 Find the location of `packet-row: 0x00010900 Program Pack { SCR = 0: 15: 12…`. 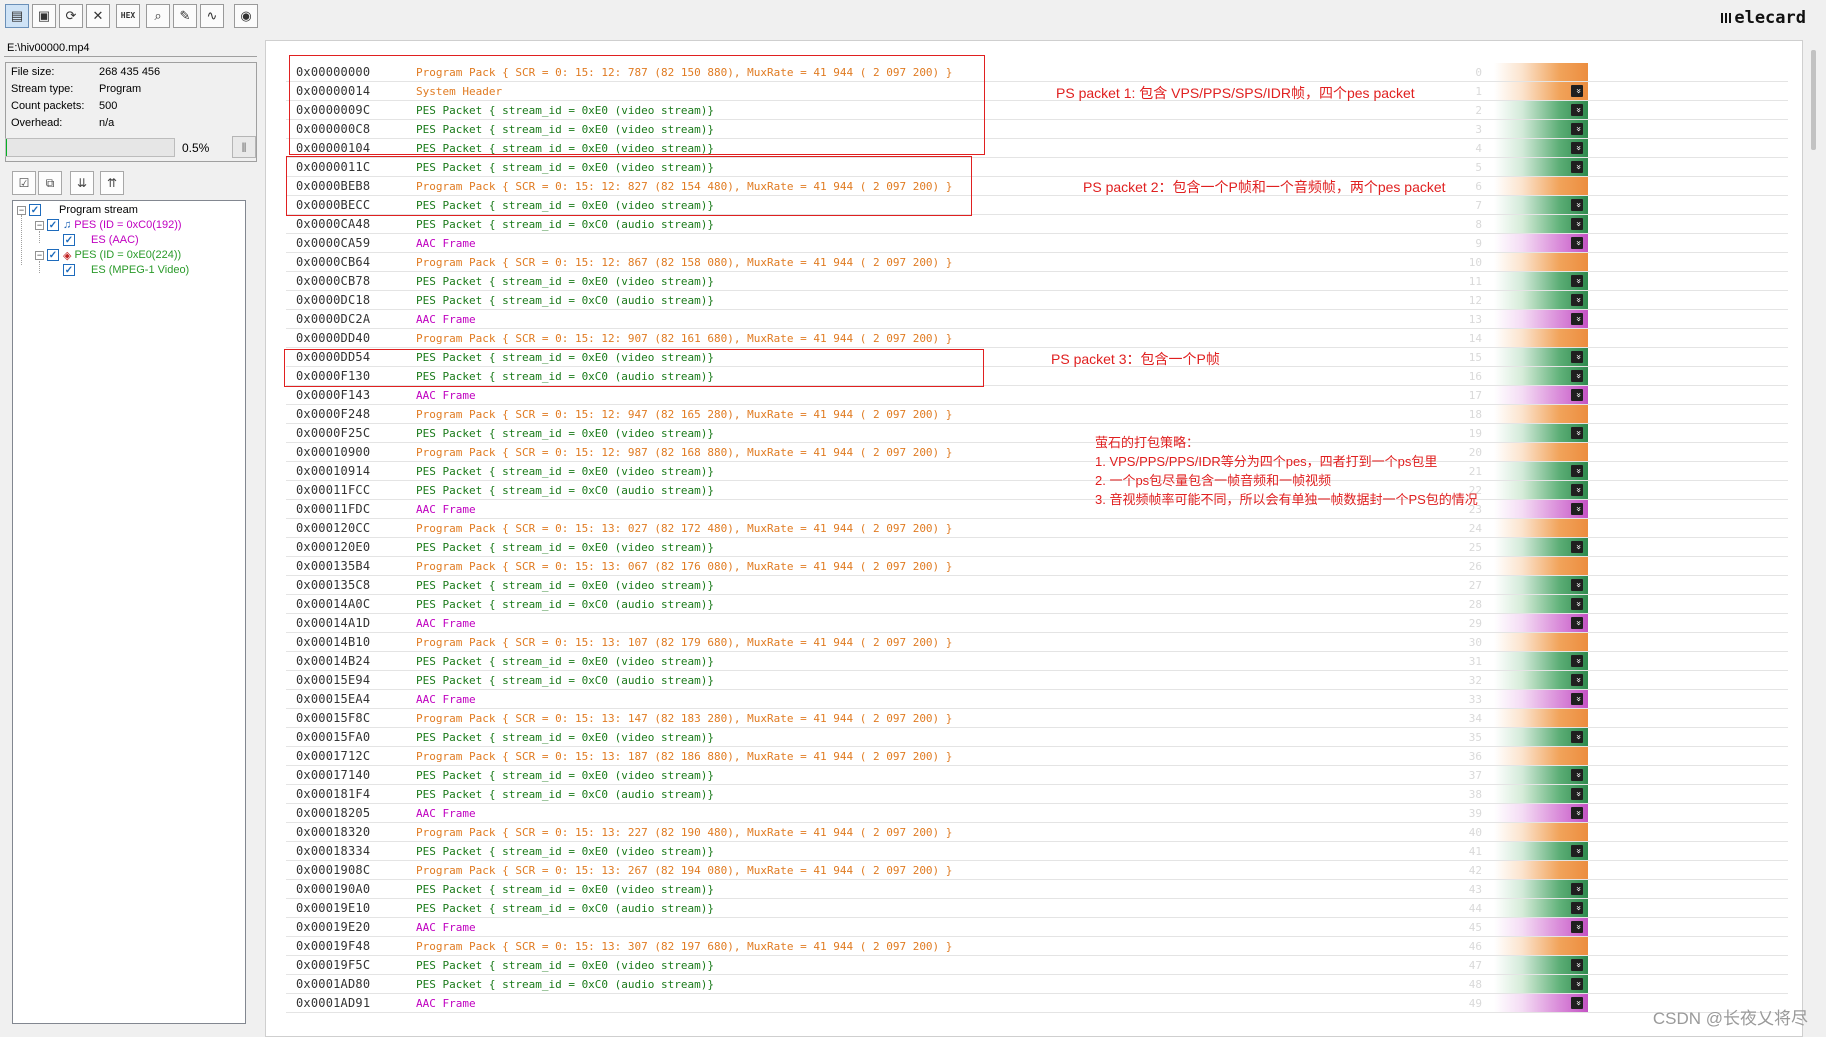

packet-row: 0x00010900 Program Pack { SCR = 0: 15: 12… is located at coordinates (1037, 452).